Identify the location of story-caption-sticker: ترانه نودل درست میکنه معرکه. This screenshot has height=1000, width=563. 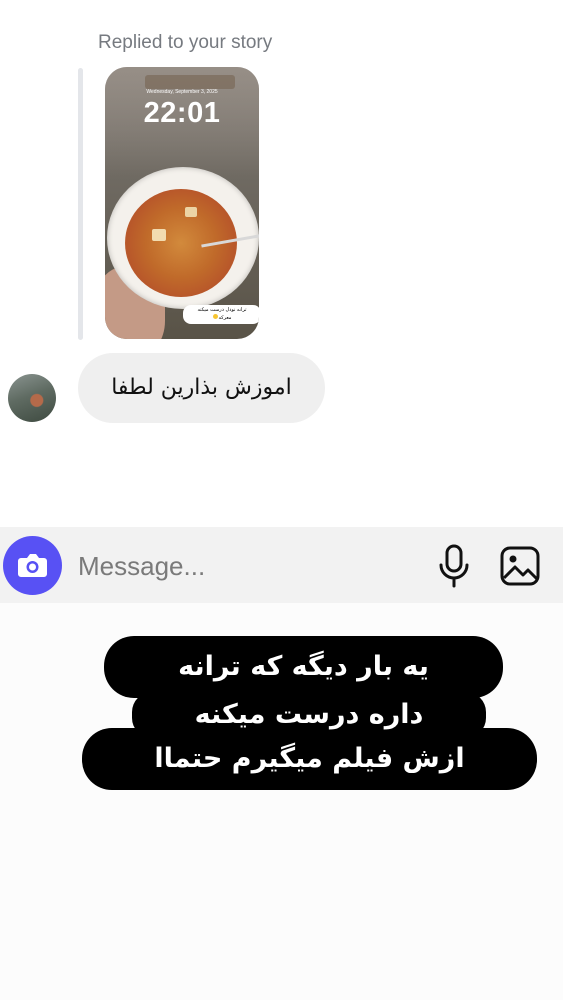
(221, 314).